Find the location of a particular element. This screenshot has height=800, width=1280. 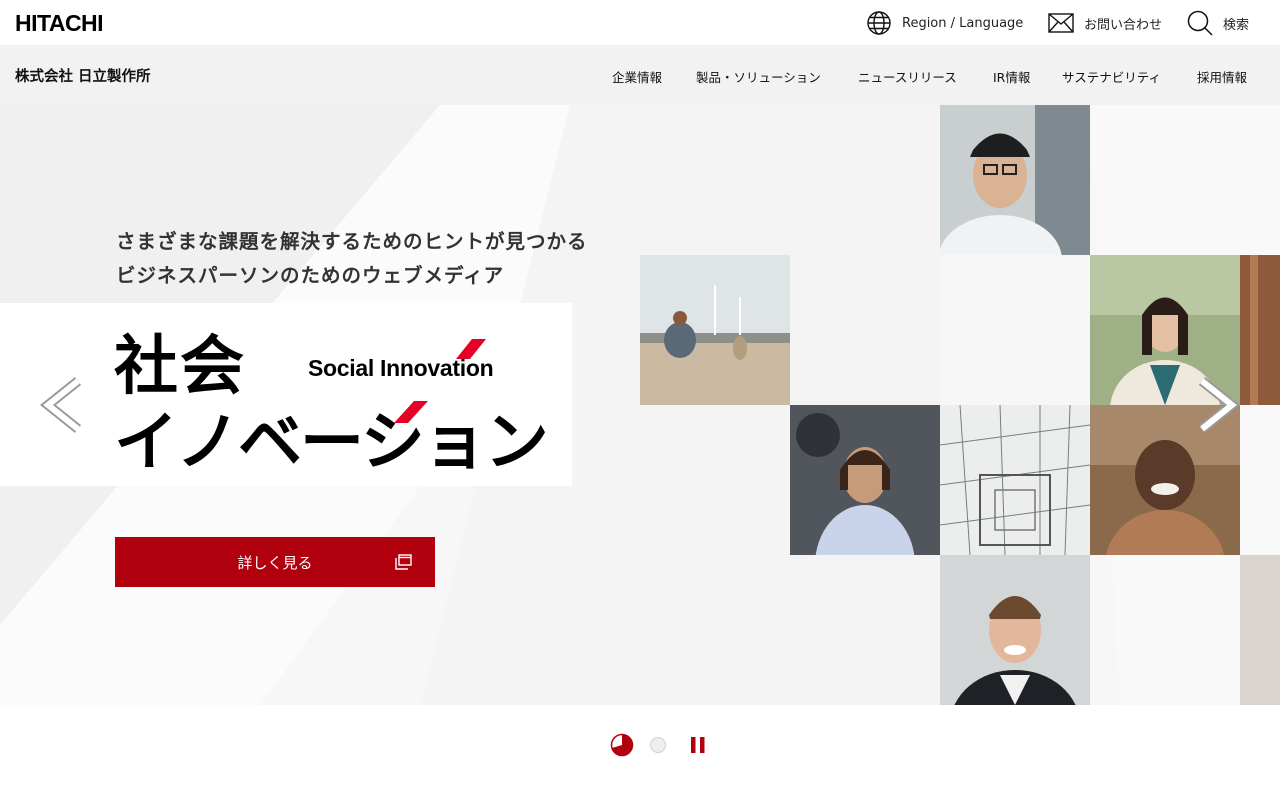

hero-title-jp-line1: 社会 is located at coordinates (180, 367).